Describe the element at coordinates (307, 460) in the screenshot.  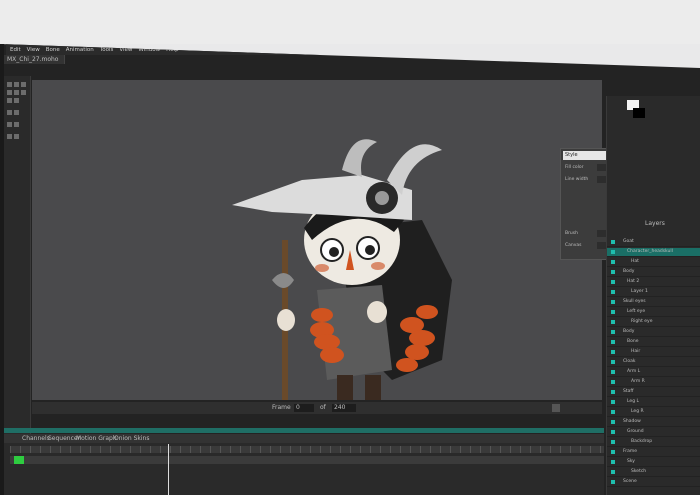
I see `keyframe-row` at that location.